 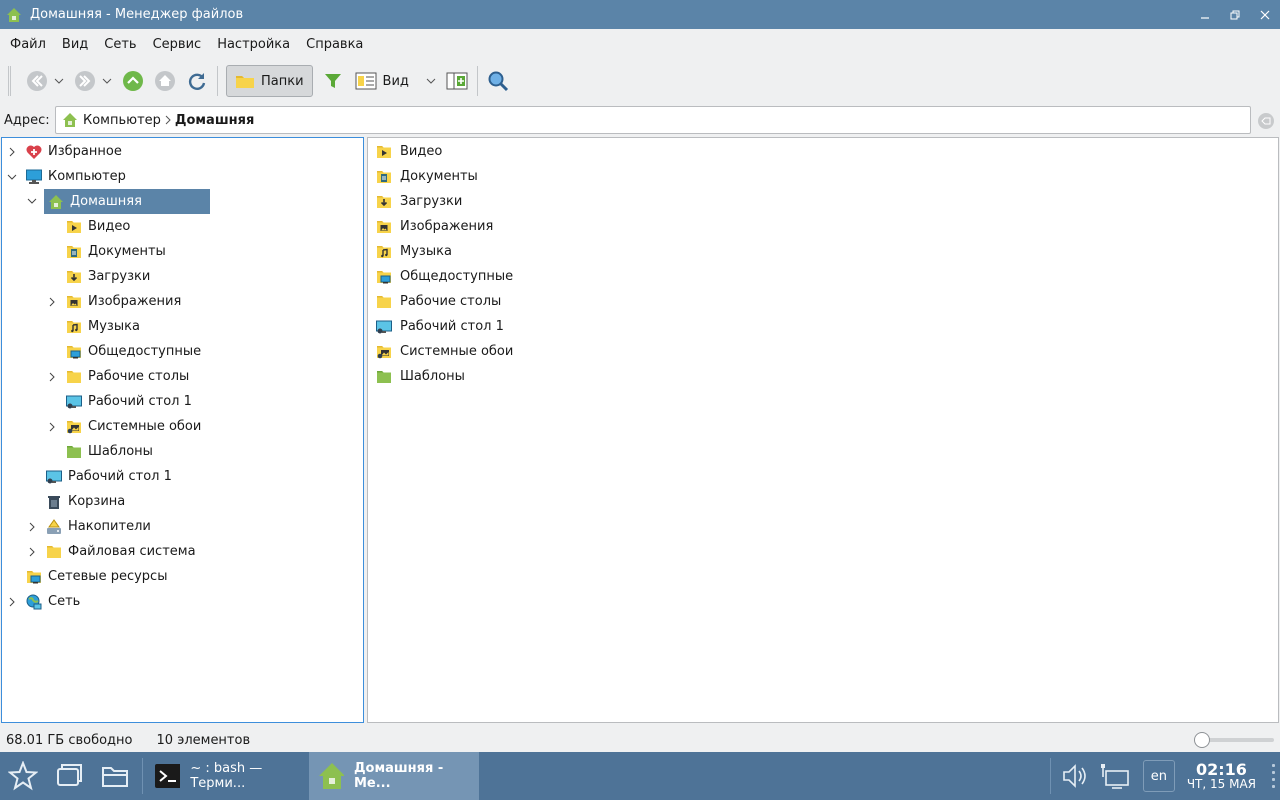 What do you see at coordinates (1273, 776) in the screenshot?
I see `panel-handle` at bounding box center [1273, 776].